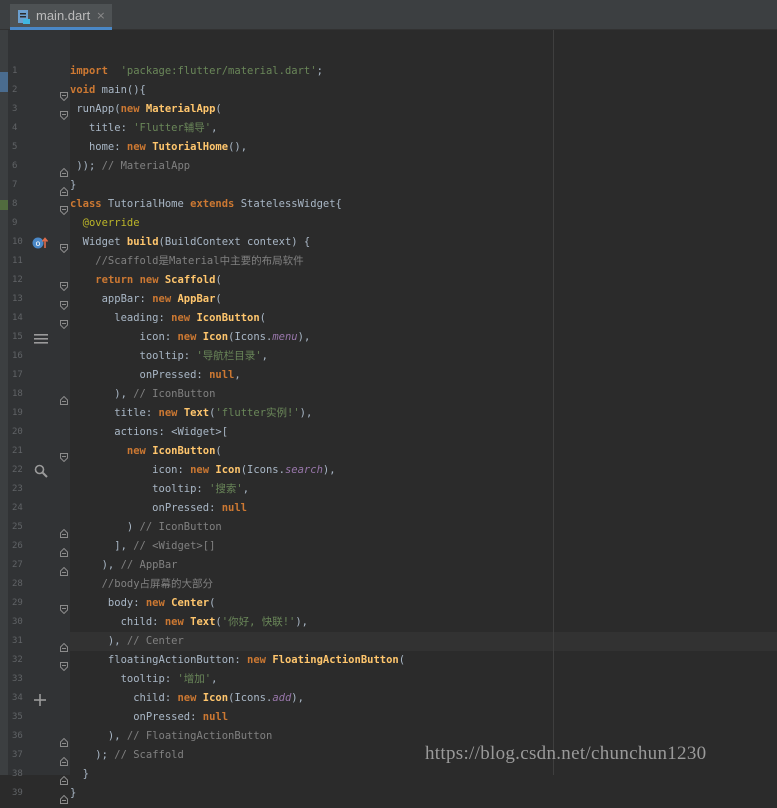  What do you see at coordinates (187, 698) in the screenshot?
I see `code-line: child: new Icon(Icons.add),` at bounding box center [187, 698].